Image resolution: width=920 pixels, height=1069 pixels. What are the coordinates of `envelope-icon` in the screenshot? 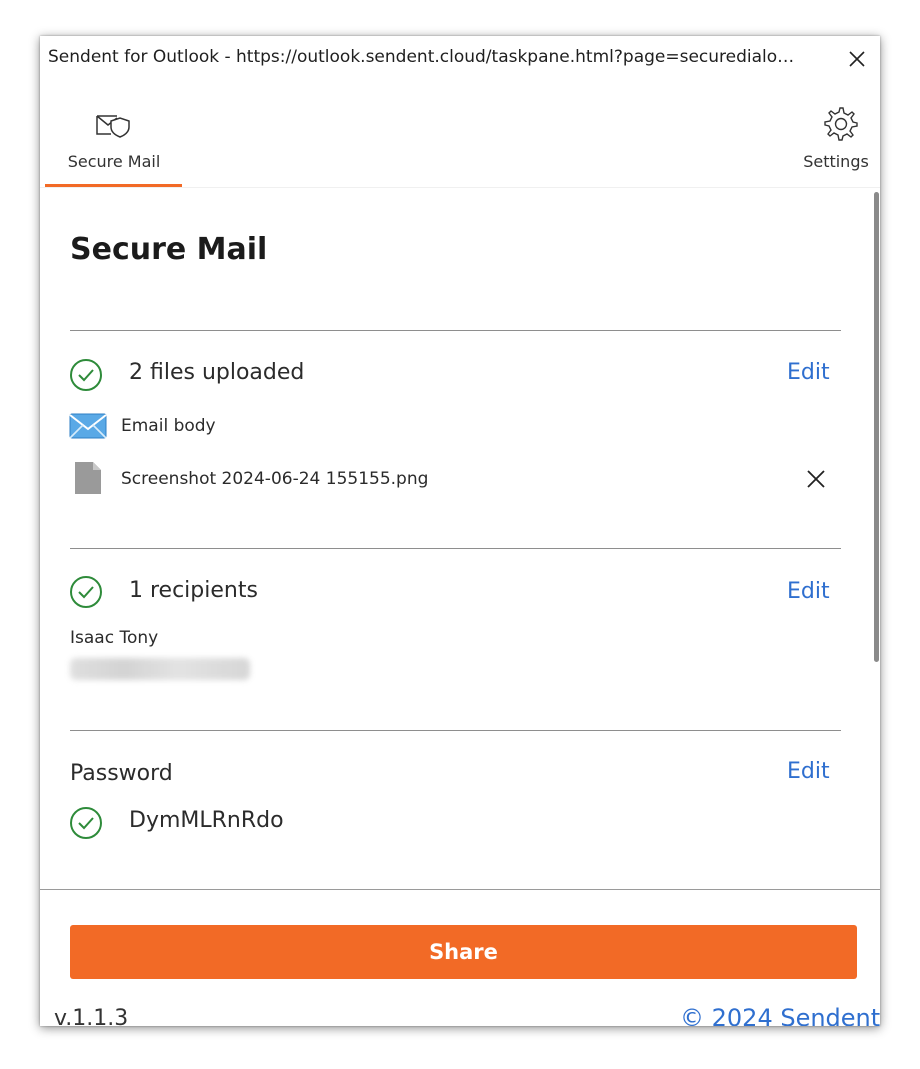 It's located at (88, 426).